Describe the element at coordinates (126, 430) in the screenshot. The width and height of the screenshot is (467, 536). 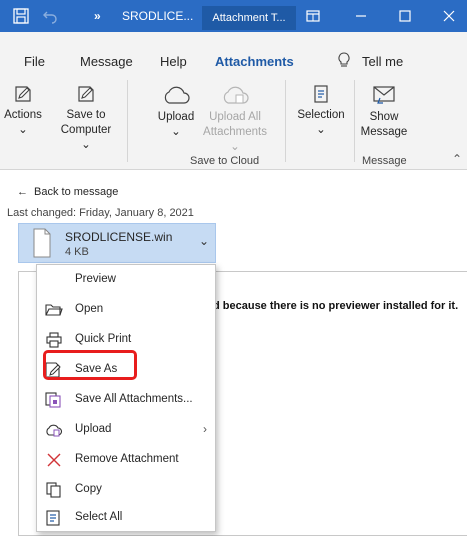
I see `menu-item-upload: Upload ›` at that location.